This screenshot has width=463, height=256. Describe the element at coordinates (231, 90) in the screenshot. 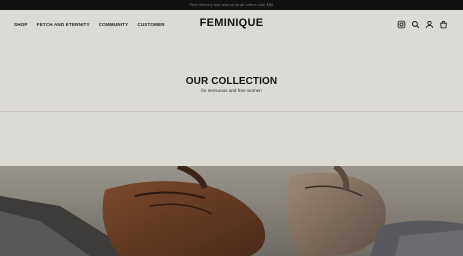

I see `collection-subtitle: for sensuous and free women` at that location.